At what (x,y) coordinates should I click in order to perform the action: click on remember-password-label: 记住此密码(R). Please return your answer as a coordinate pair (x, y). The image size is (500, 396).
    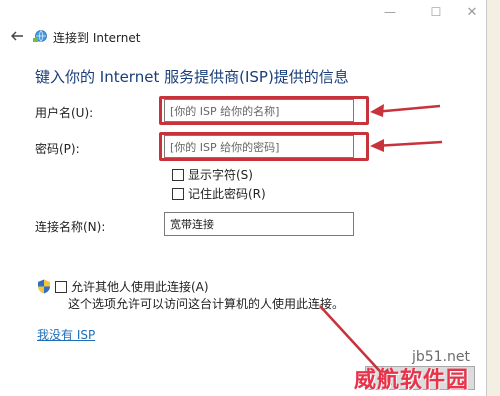
    Looking at the image, I should click on (227, 194).